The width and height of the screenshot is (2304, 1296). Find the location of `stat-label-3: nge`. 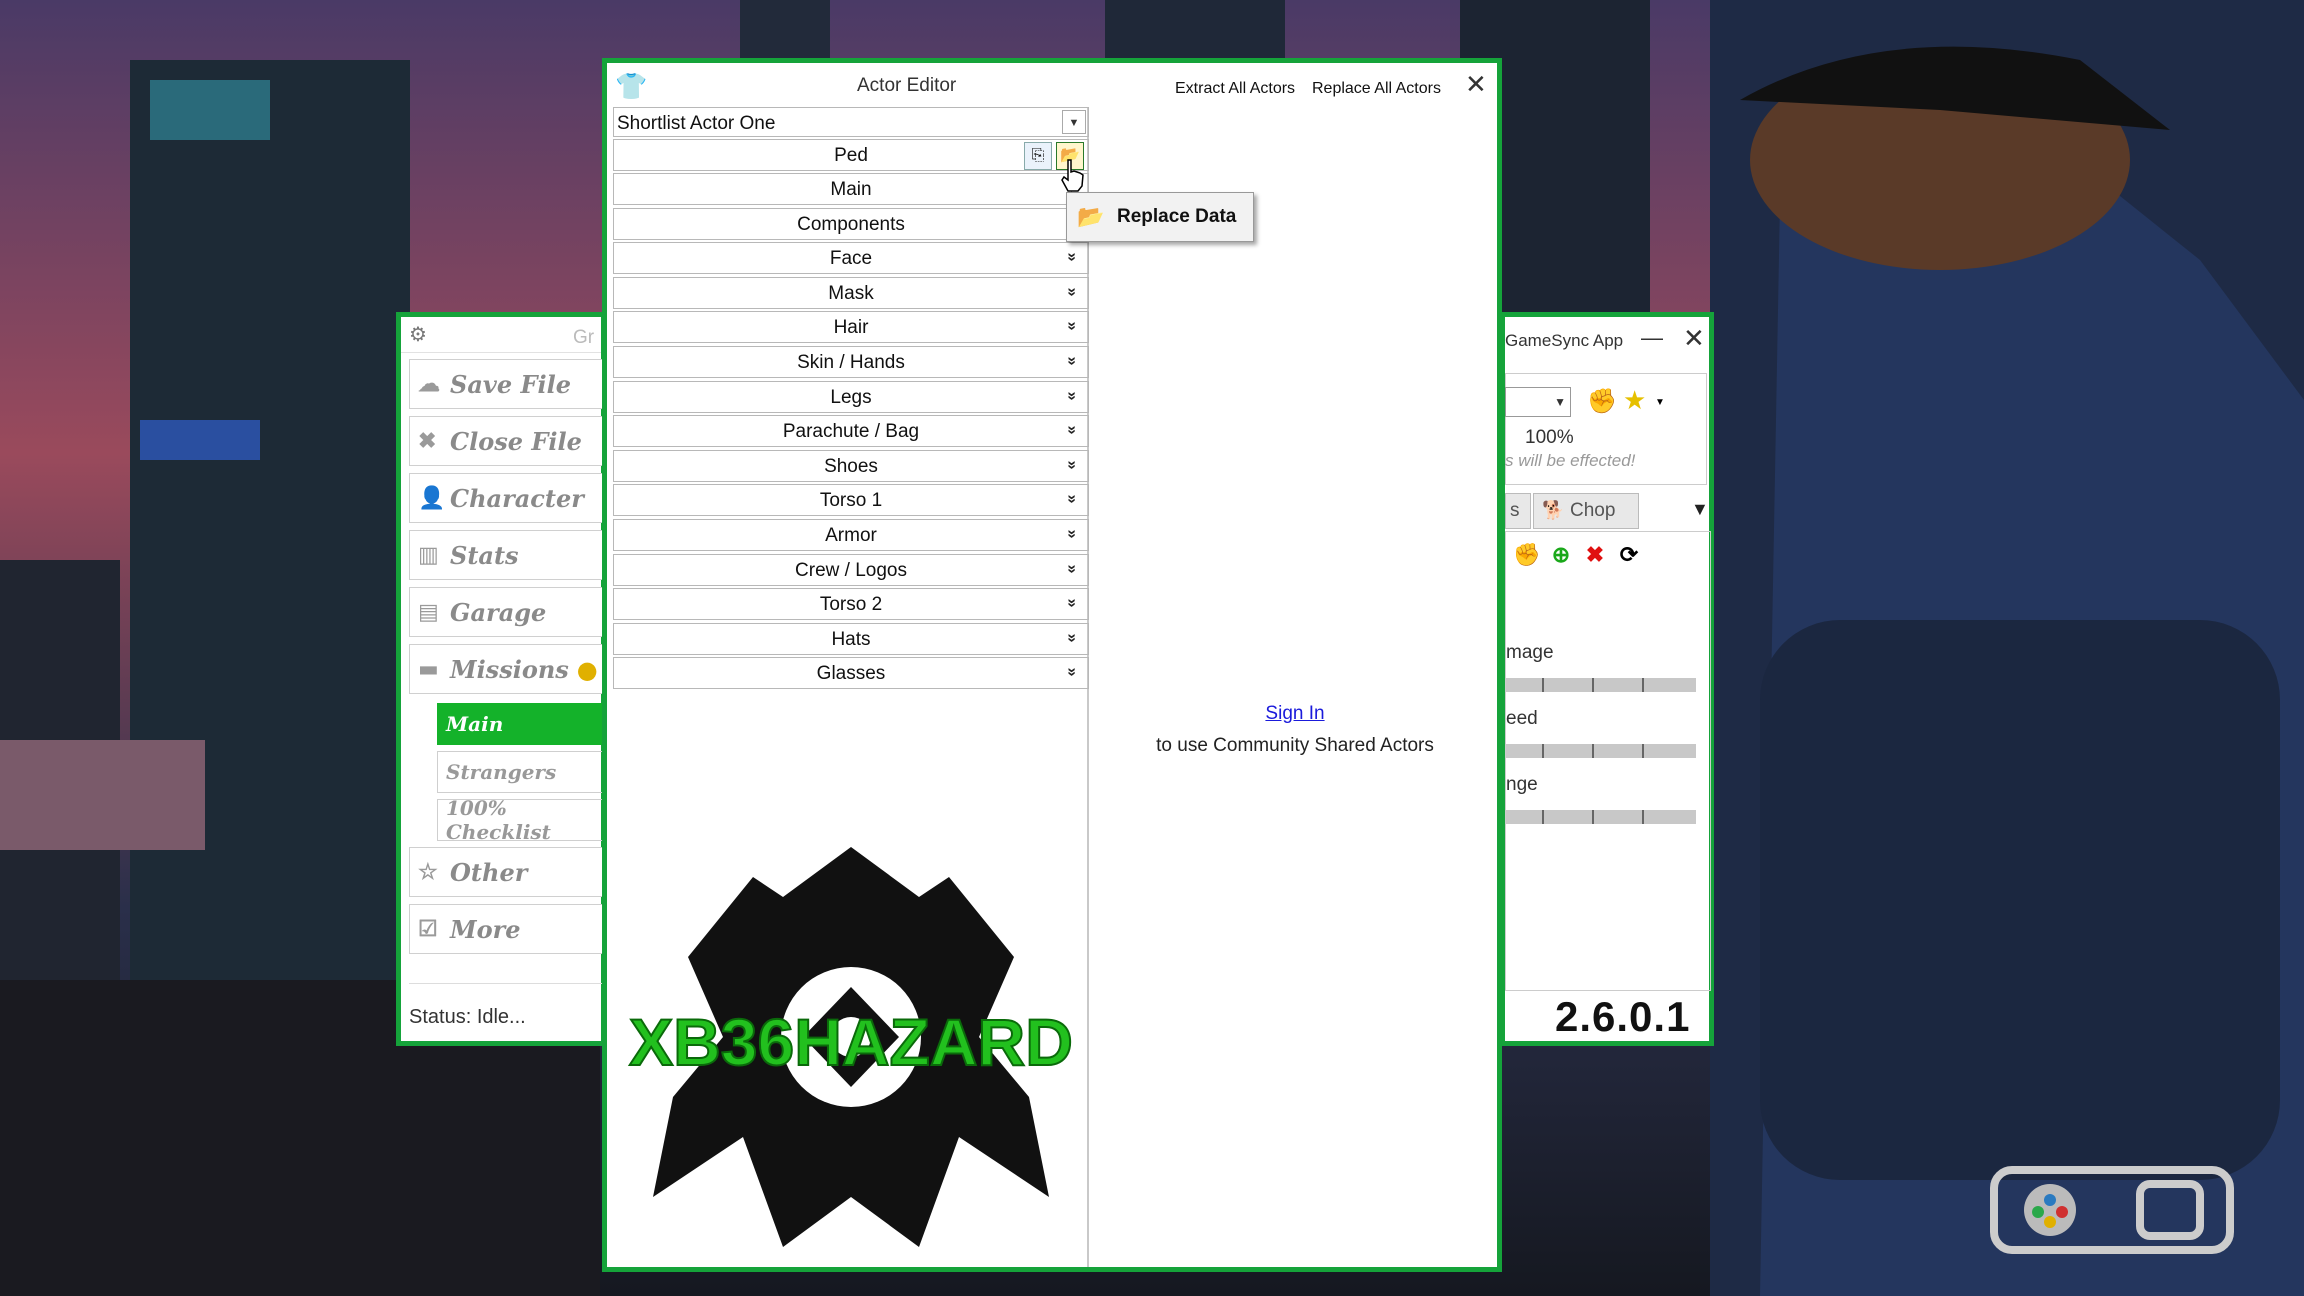

stat-label-3: nge is located at coordinates (1522, 784).